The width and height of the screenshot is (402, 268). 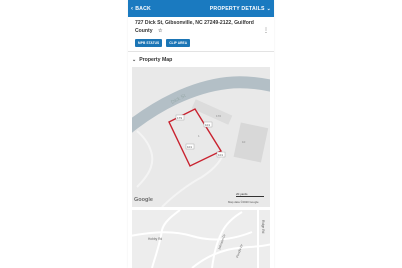 What do you see at coordinates (201, 51) in the screenshot?
I see `divider` at bounding box center [201, 51].